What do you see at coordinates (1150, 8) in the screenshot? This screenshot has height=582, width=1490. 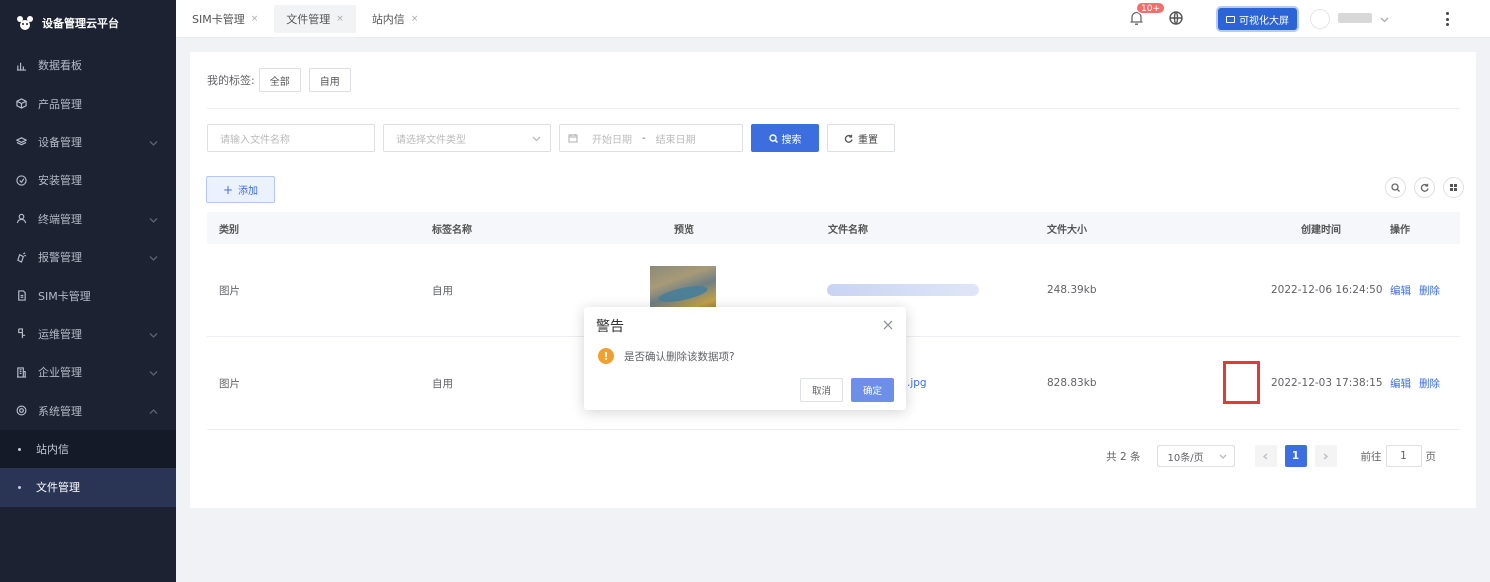 I see `notification-badge: 10+` at bounding box center [1150, 8].